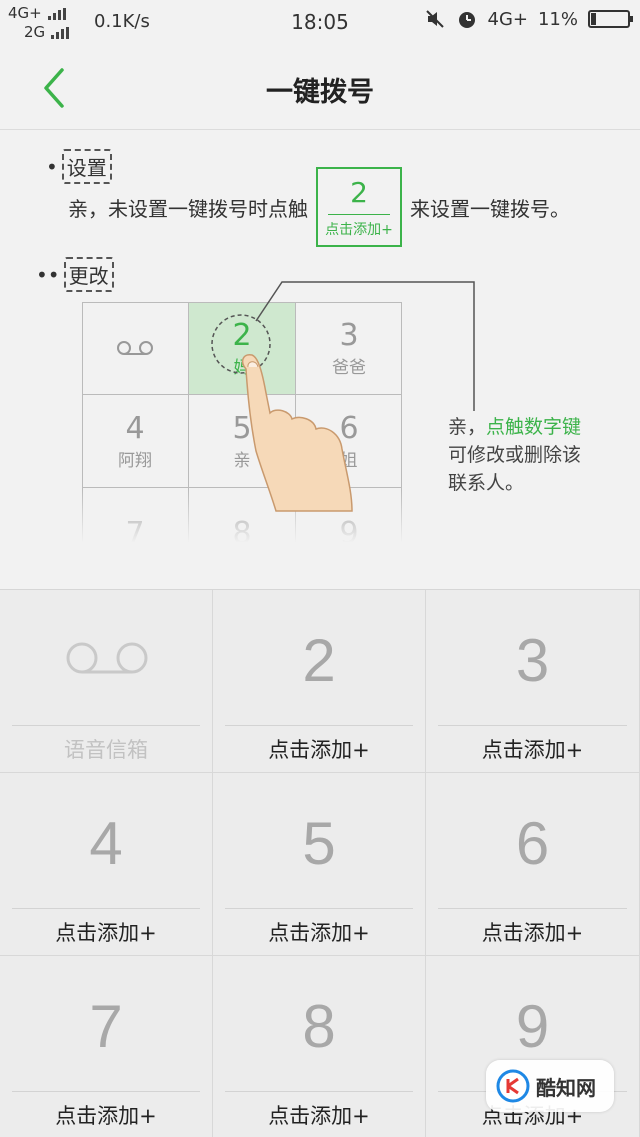 This screenshot has height=1137, width=640. What do you see at coordinates (610, 19) in the screenshot?
I see `battery-icon` at bounding box center [610, 19].